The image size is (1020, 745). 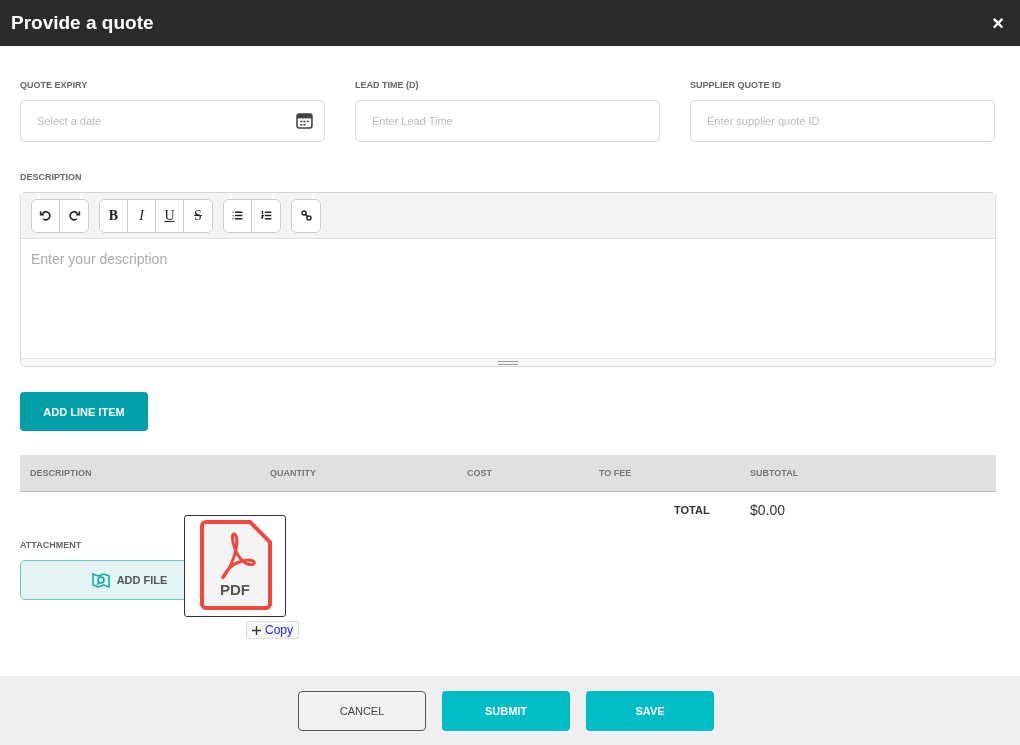 I want to click on bullets-button, so click(x=238, y=215).